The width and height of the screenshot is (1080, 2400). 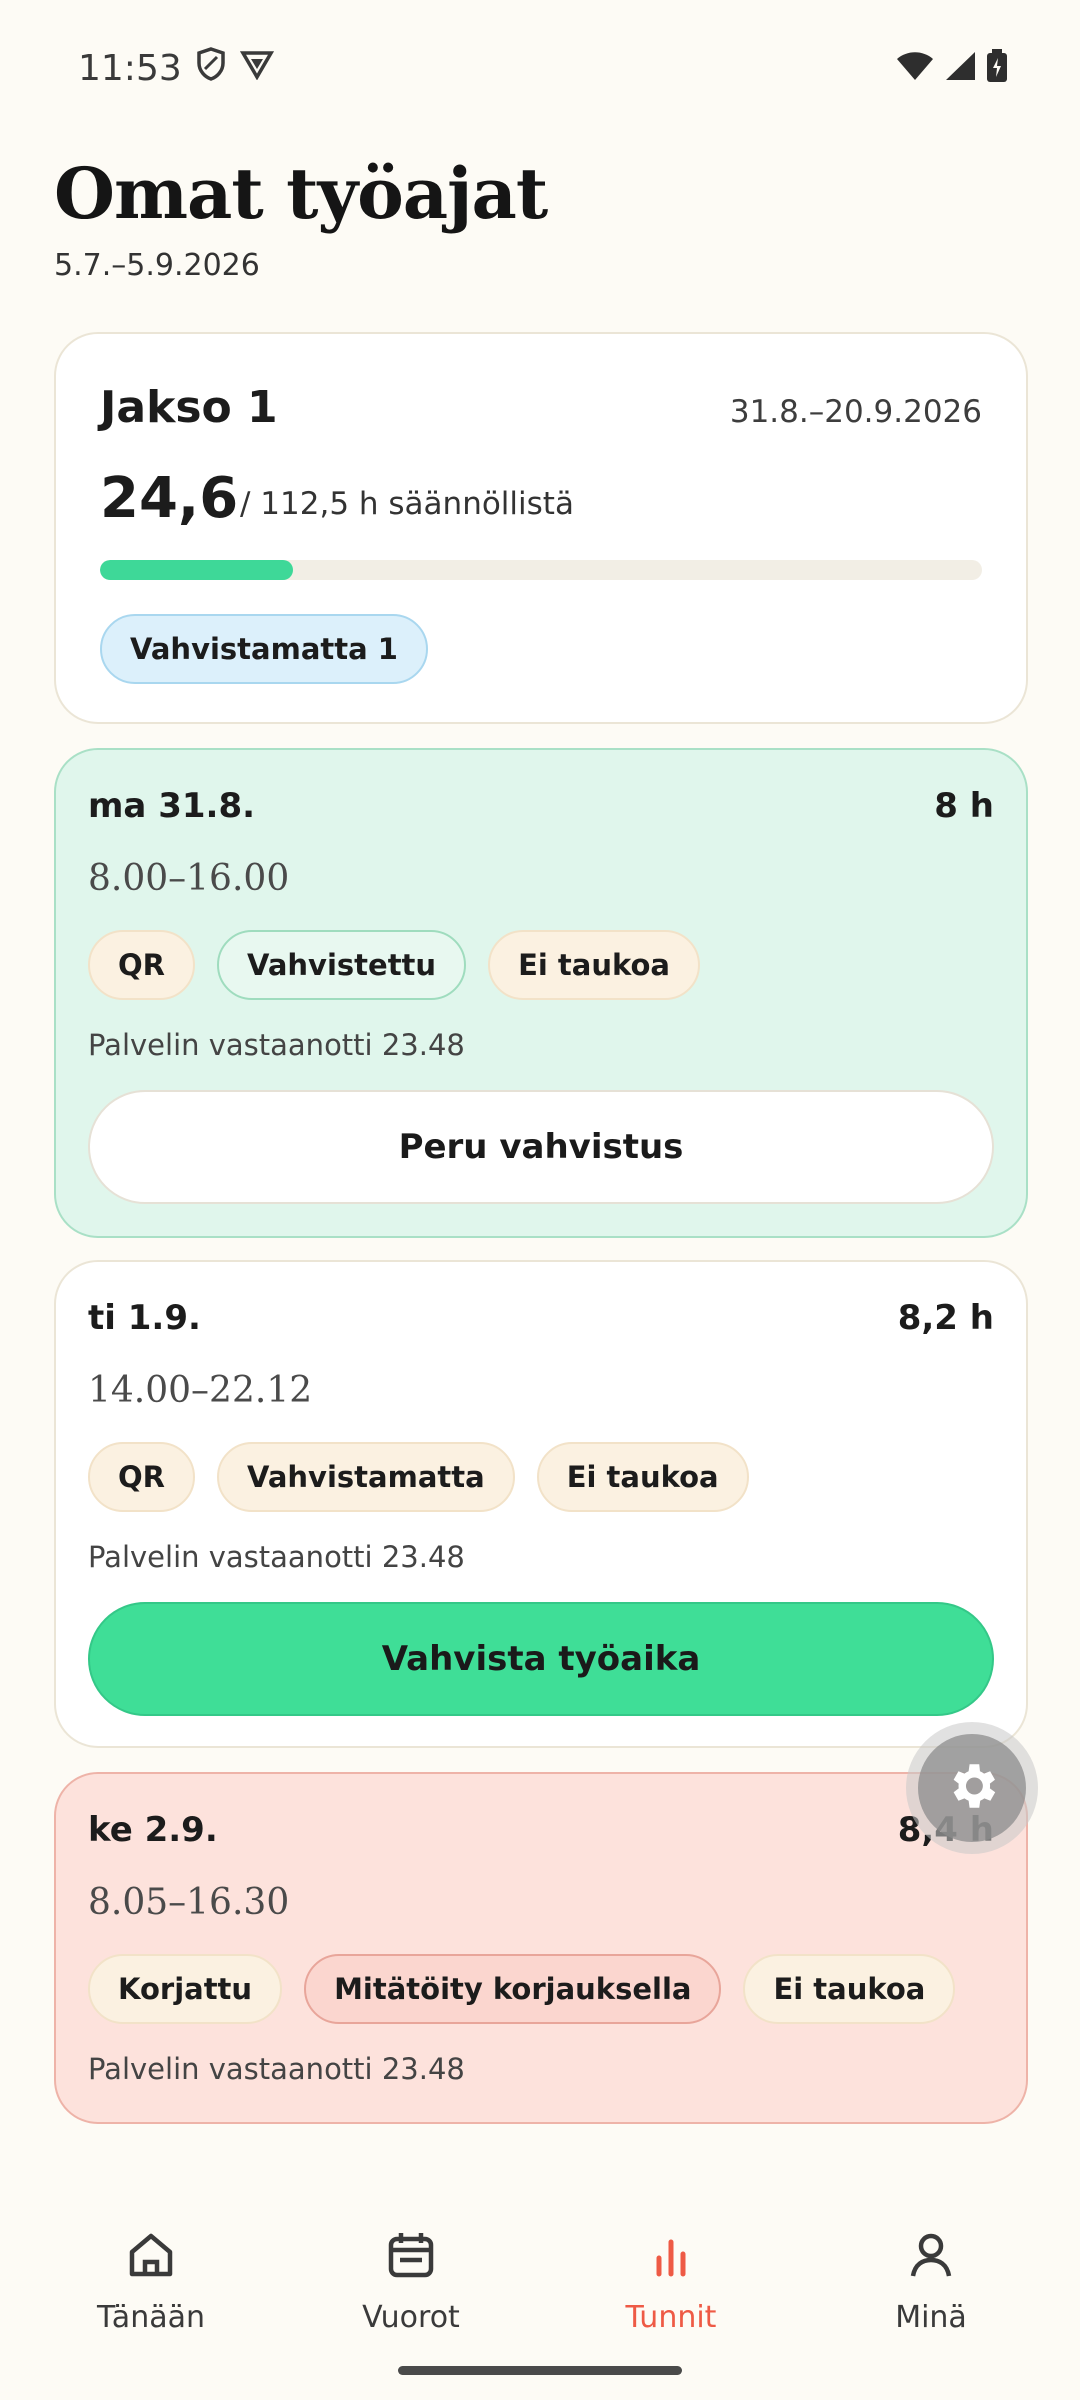 I want to click on confirm-worktime-button: Vahvista työaika, so click(x=541, y=1659).